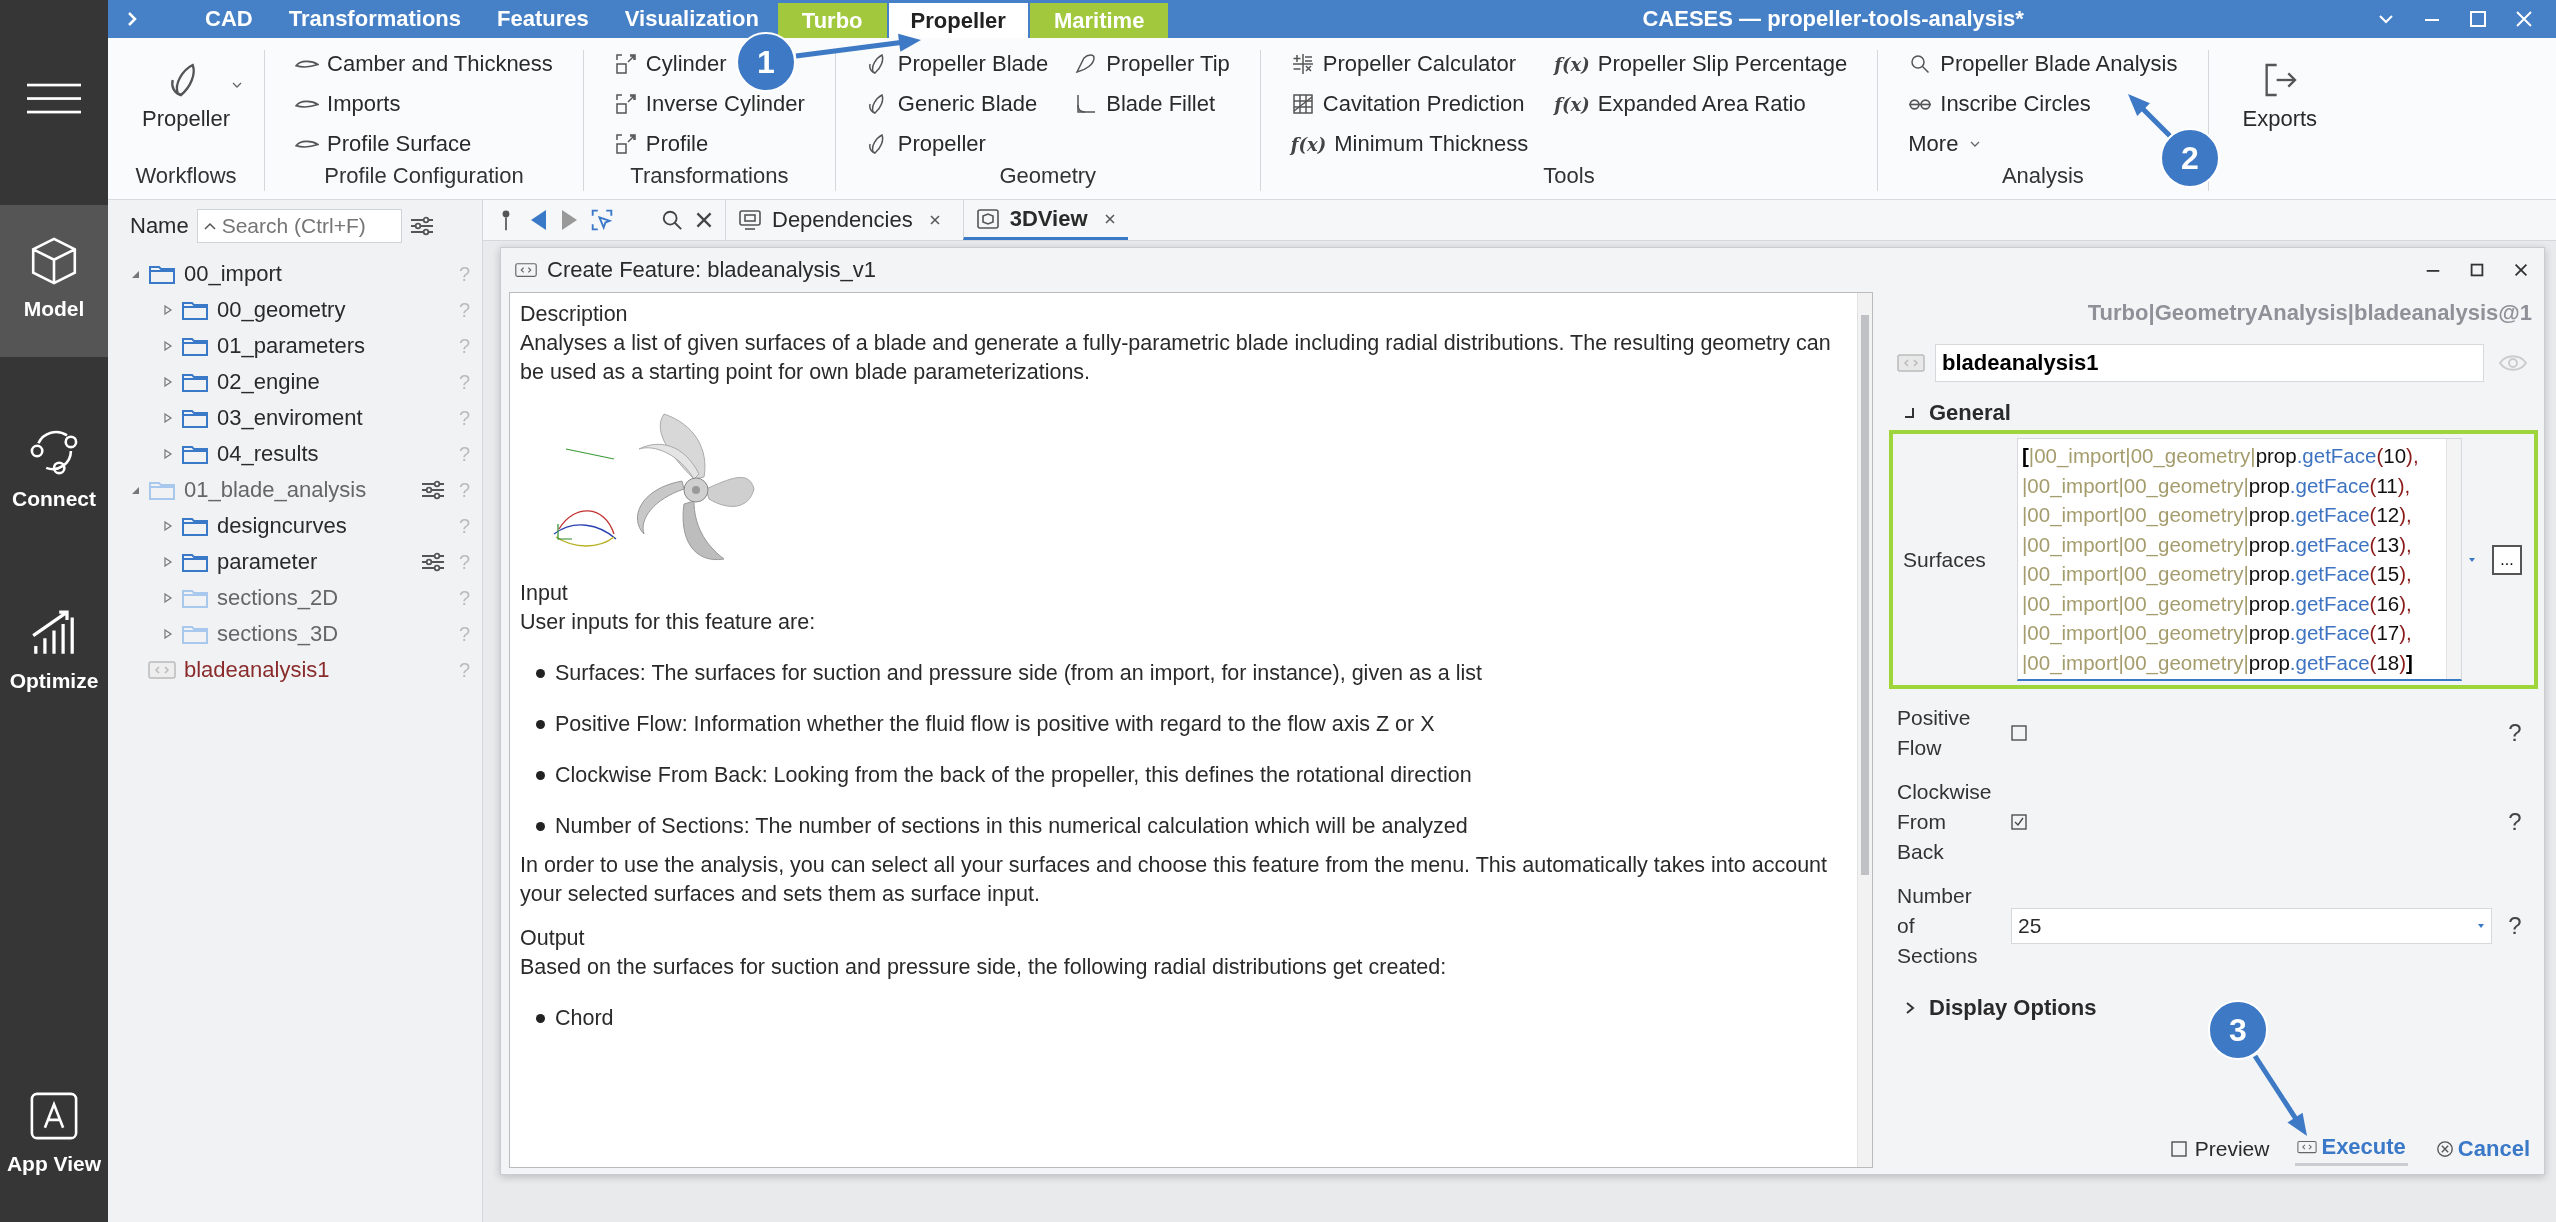 This screenshot has width=2556, height=1222. I want to click on ribbon-tab: Features, so click(543, 19).